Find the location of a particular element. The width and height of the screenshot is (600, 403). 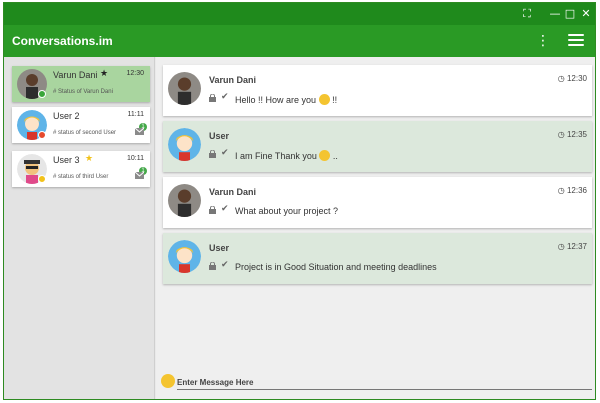

contact-name: Varun Dani is located at coordinates (75, 75).